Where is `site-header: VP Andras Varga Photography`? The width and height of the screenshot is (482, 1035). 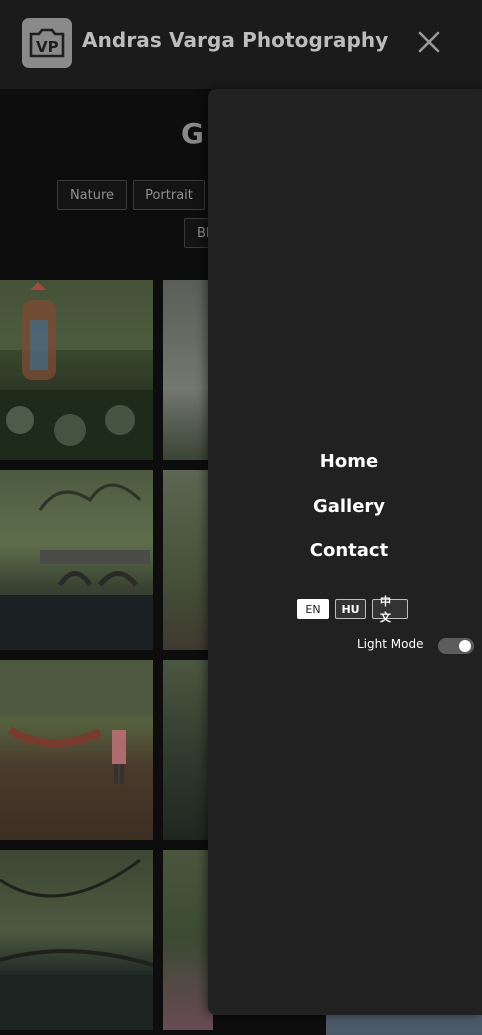
site-header: VP Andras Varga Photography is located at coordinates (241, 44).